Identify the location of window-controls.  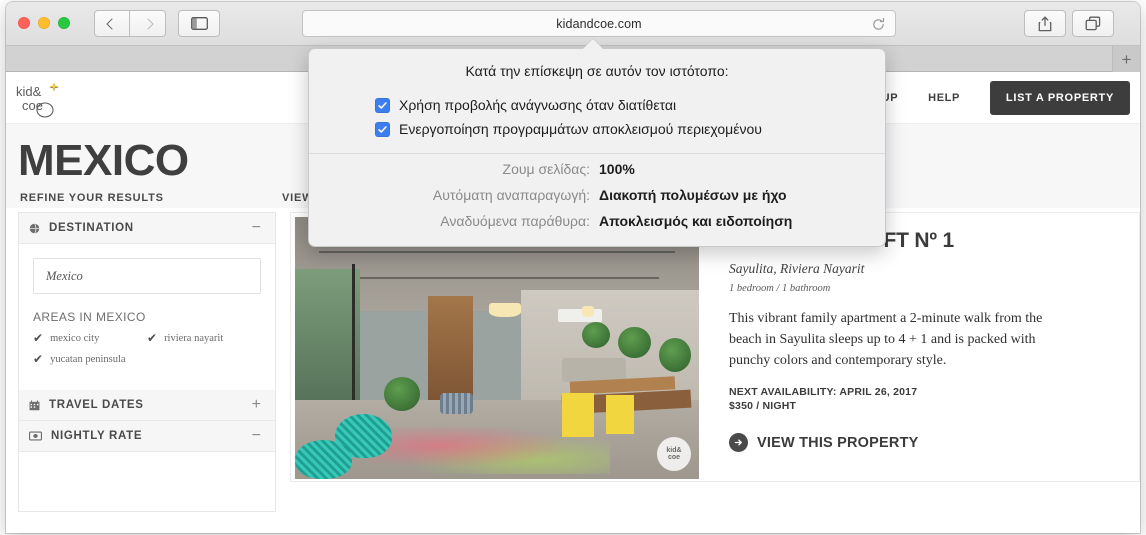
(44, 23).